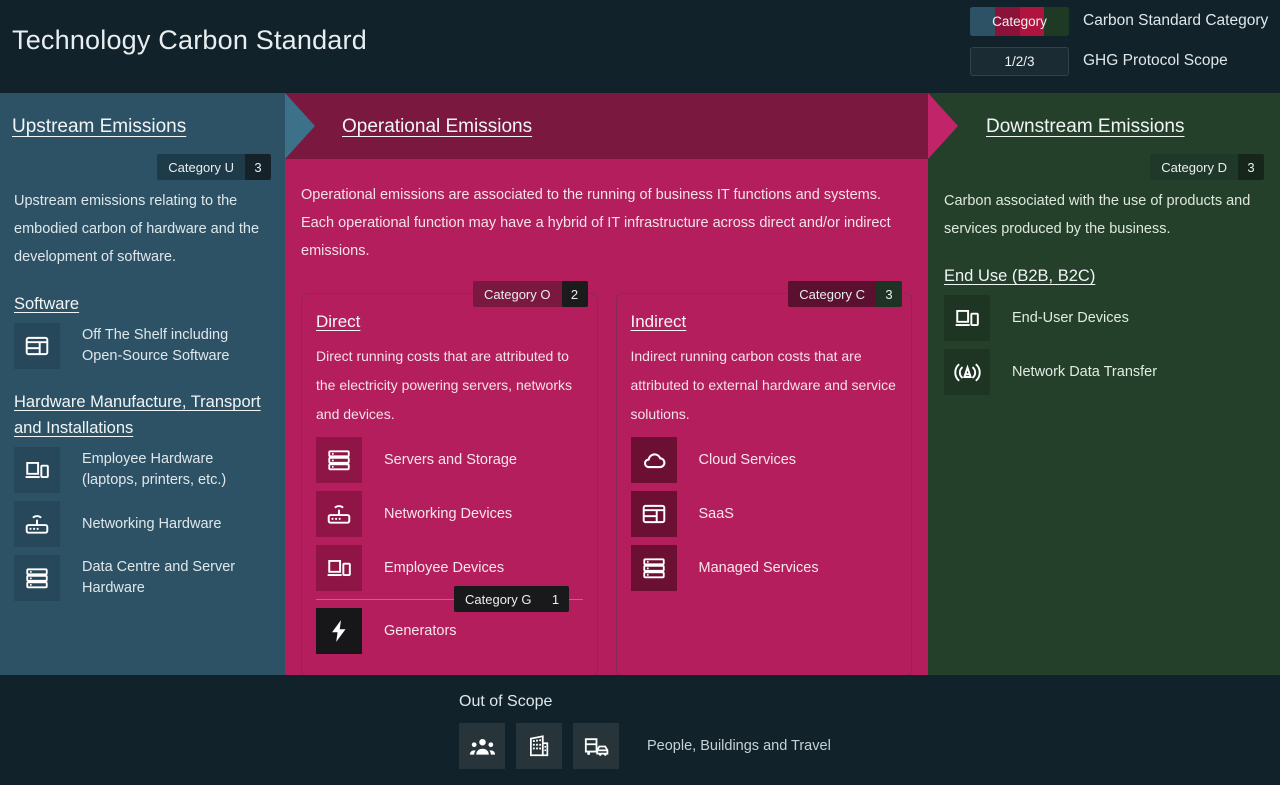 This screenshot has width=1280, height=785. Describe the element at coordinates (574, 294) in the screenshot. I see `badge-category-o-number: 2` at that location.